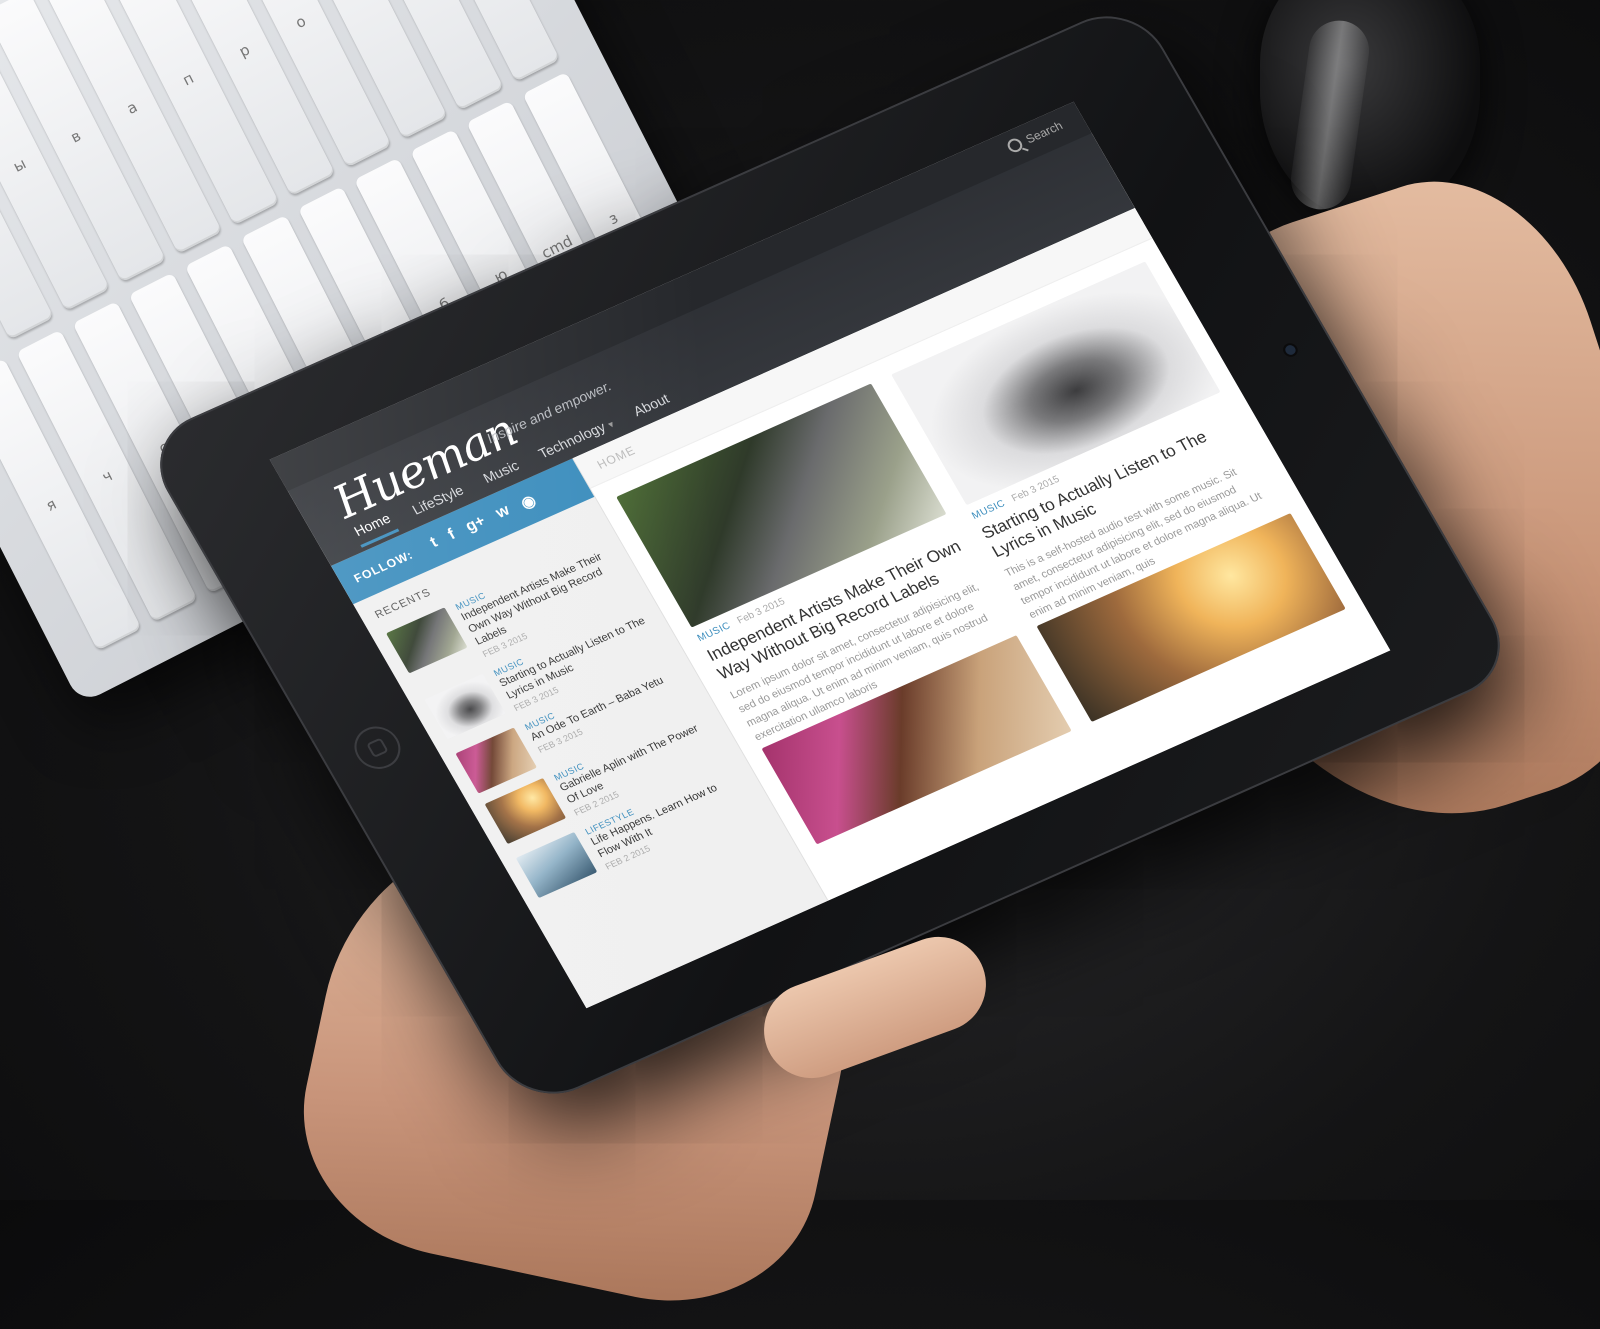 Image resolution: width=1600 pixels, height=1329 pixels. I want to click on facebook-icon: f, so click(452, 536).